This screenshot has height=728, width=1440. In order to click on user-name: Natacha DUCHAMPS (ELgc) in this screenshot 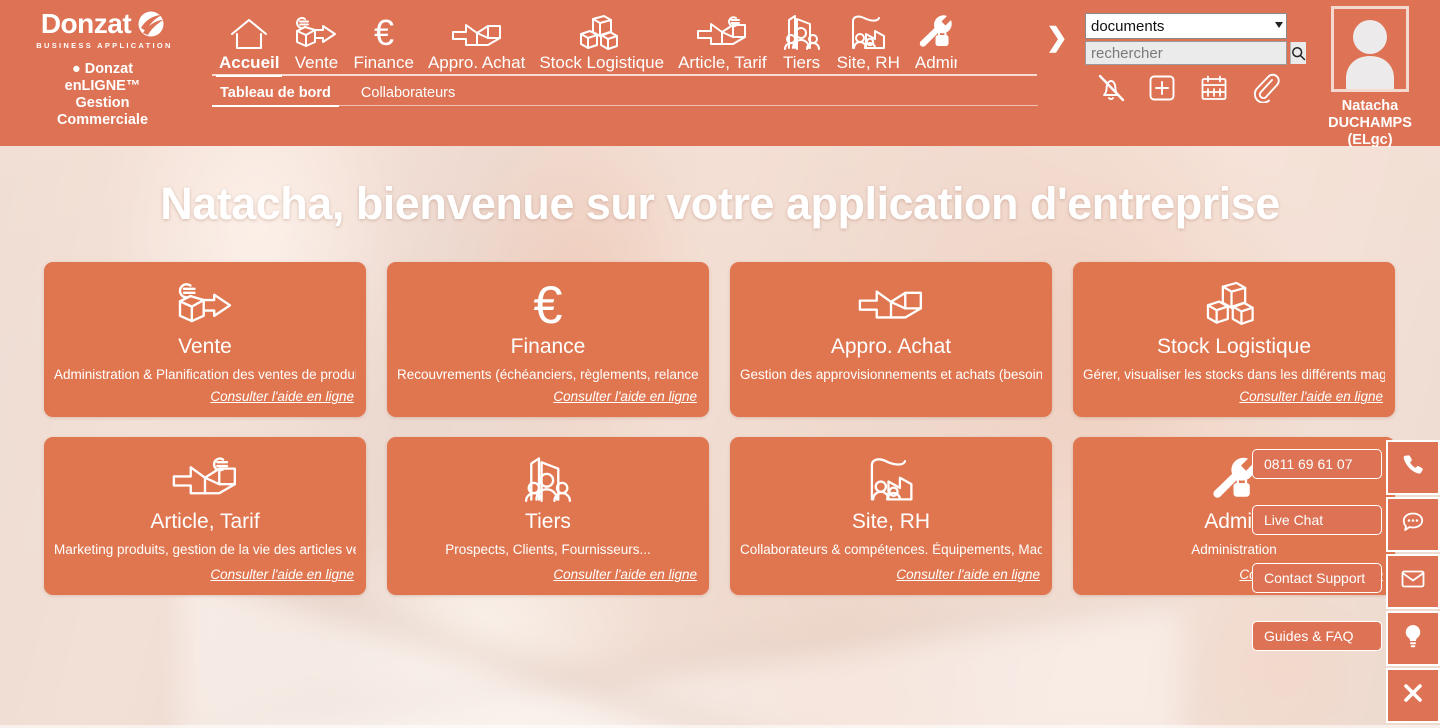, I will do `click(1370, 123)`.